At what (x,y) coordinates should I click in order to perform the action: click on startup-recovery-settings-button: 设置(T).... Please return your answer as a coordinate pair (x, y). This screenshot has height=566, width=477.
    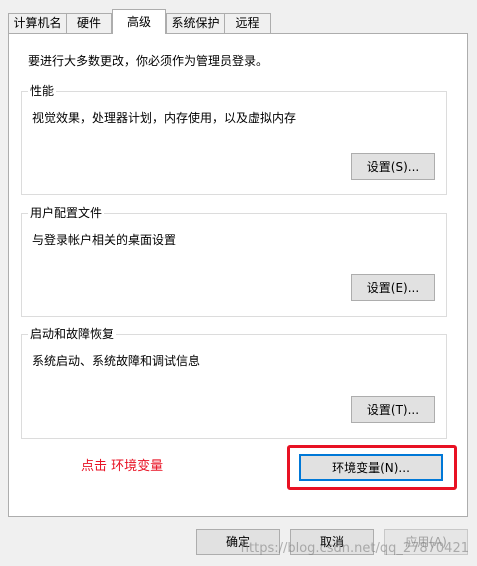
    Looking at the image, I should click on (393, 409).